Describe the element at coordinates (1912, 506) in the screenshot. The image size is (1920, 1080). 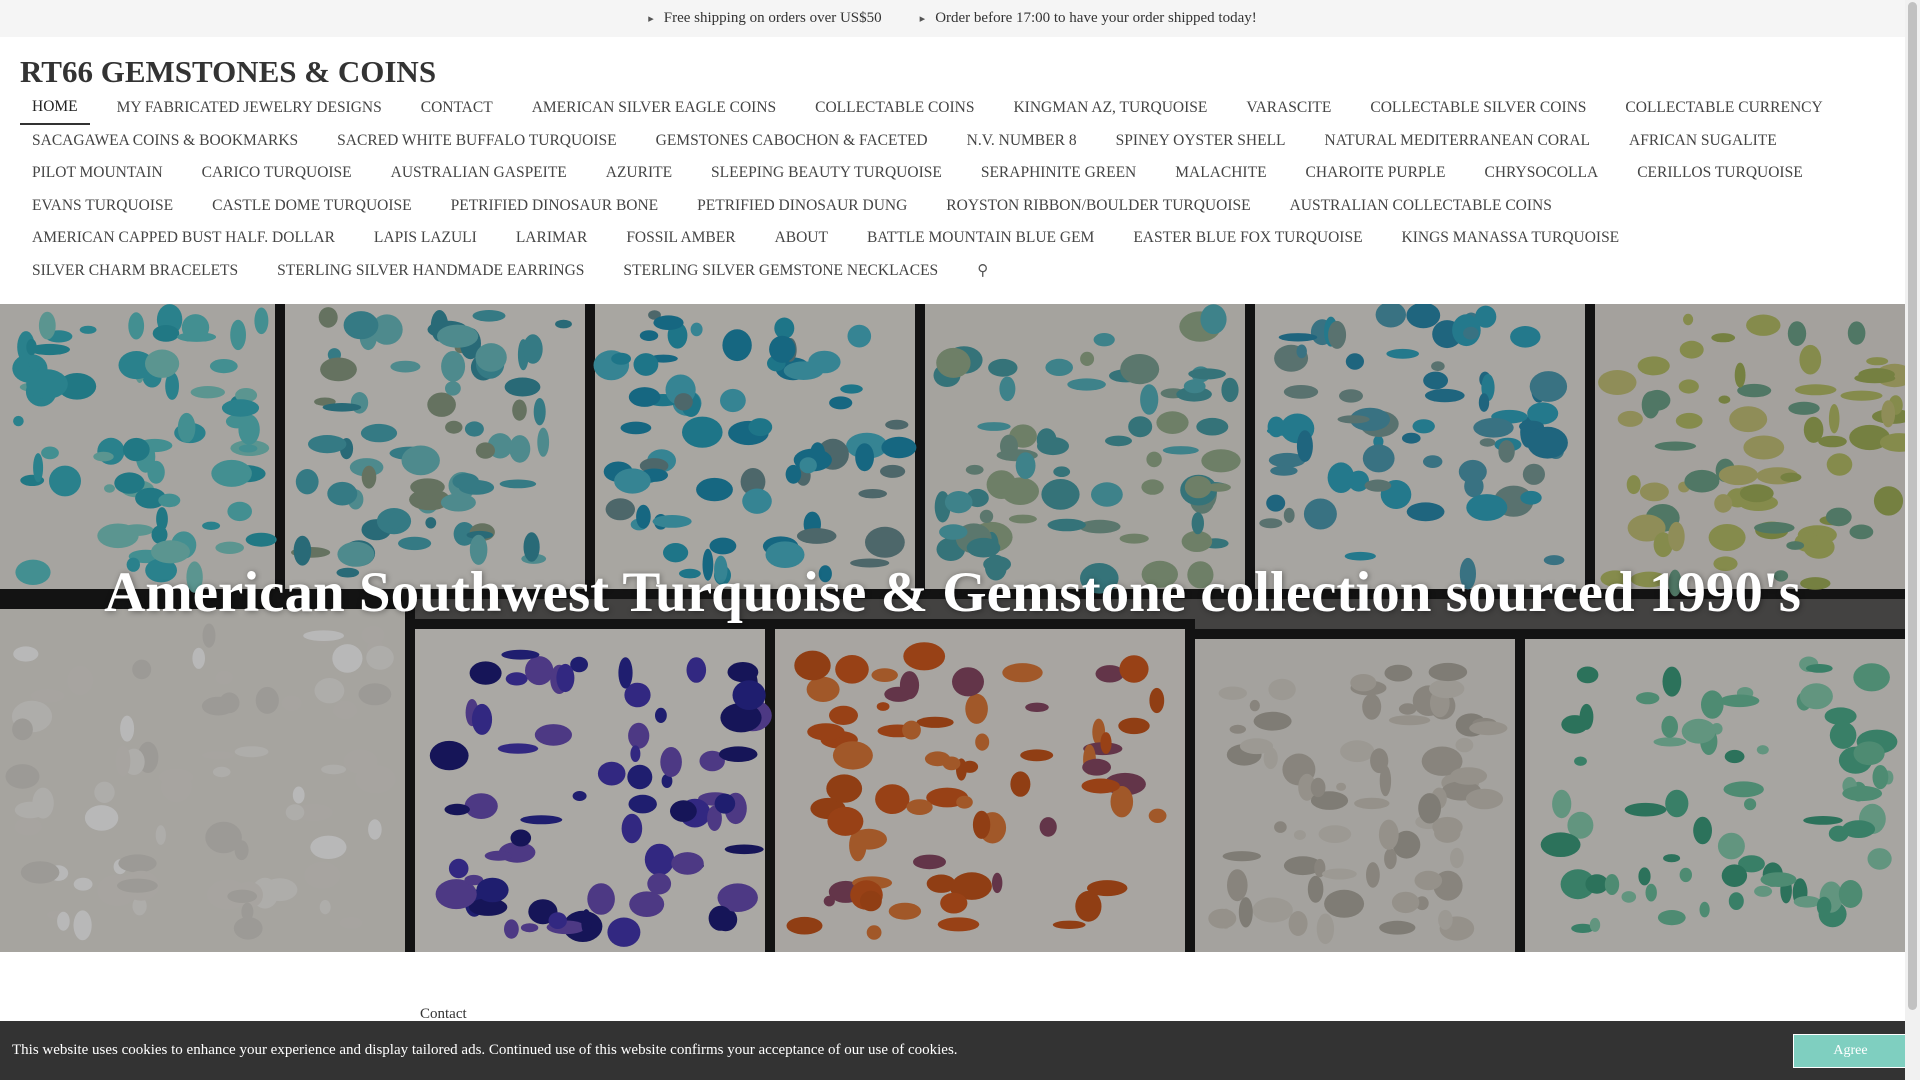
I see `scrollbar-thumb` at that location.